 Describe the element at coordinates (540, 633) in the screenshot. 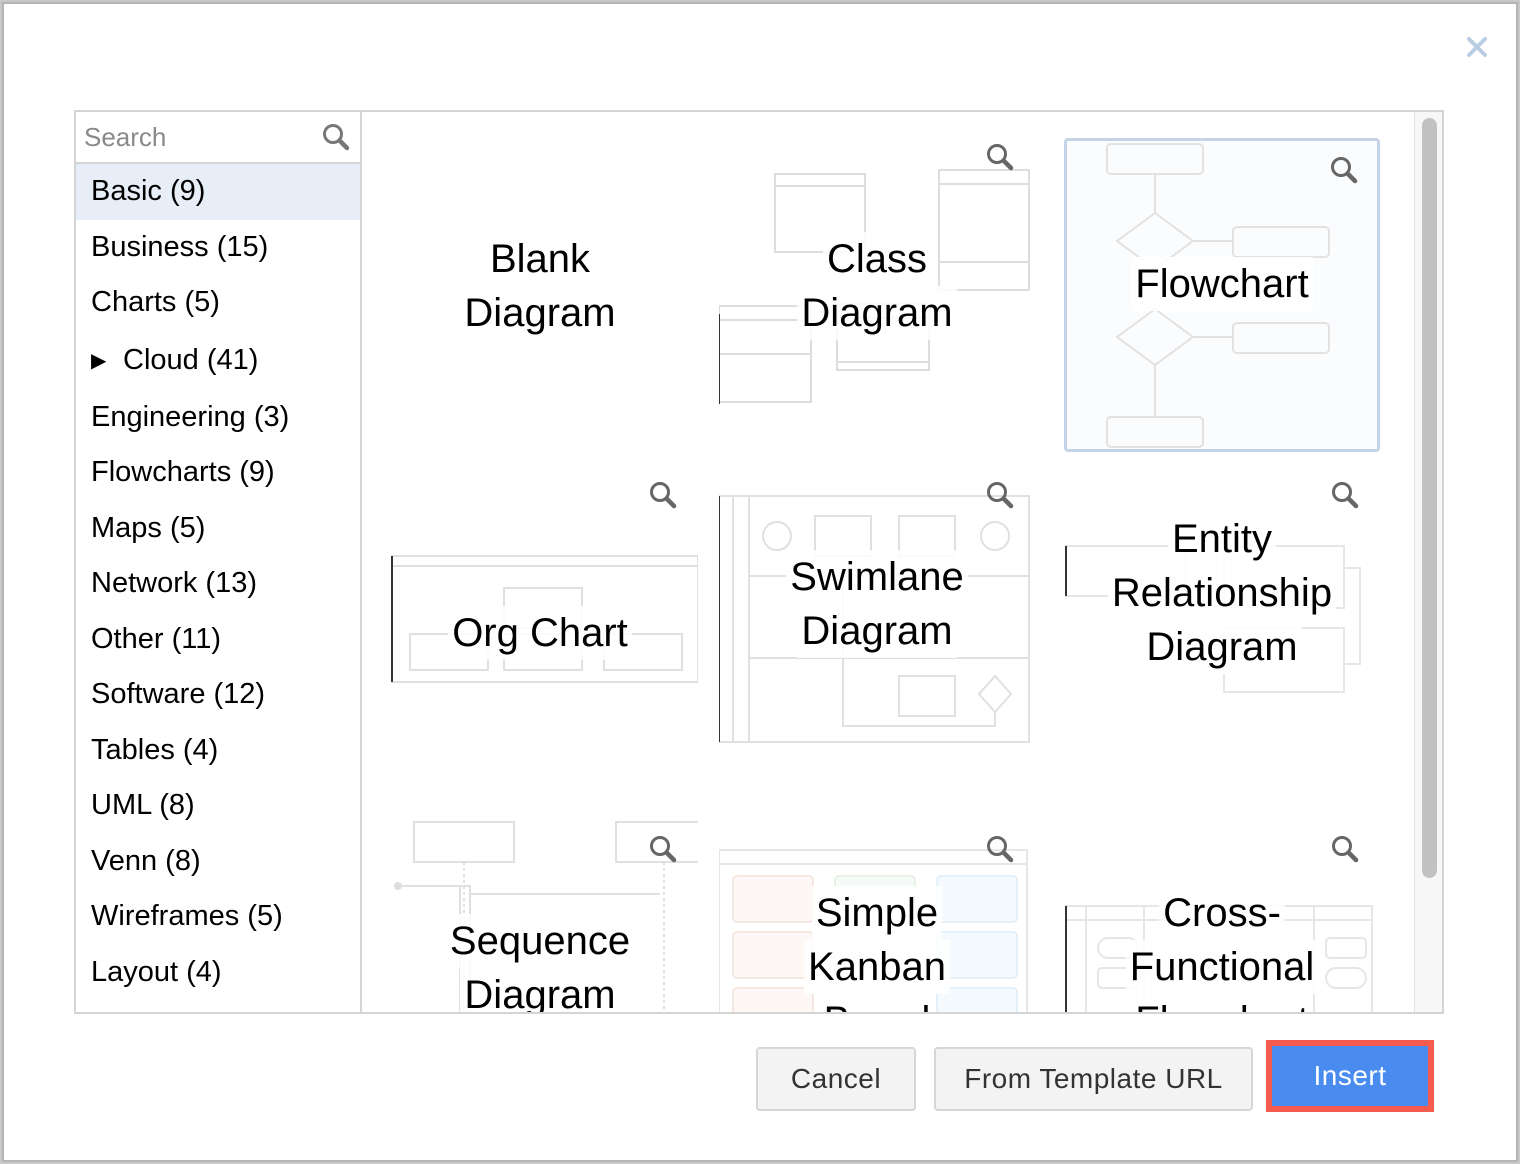

I see `template-title: Org Chart` at that location.